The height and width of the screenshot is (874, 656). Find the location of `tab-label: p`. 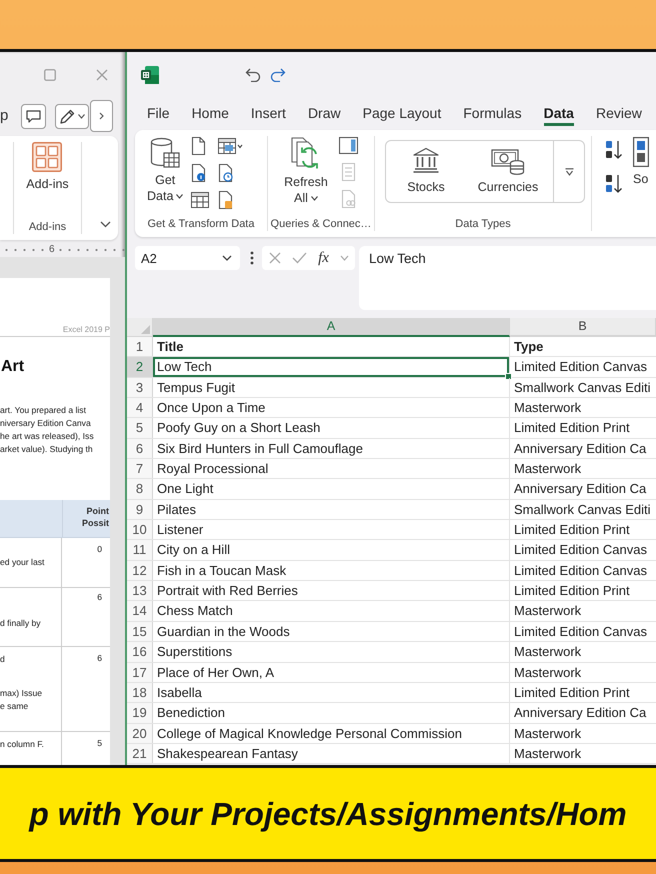

tab-label: p is located at coordinates (5, 116).